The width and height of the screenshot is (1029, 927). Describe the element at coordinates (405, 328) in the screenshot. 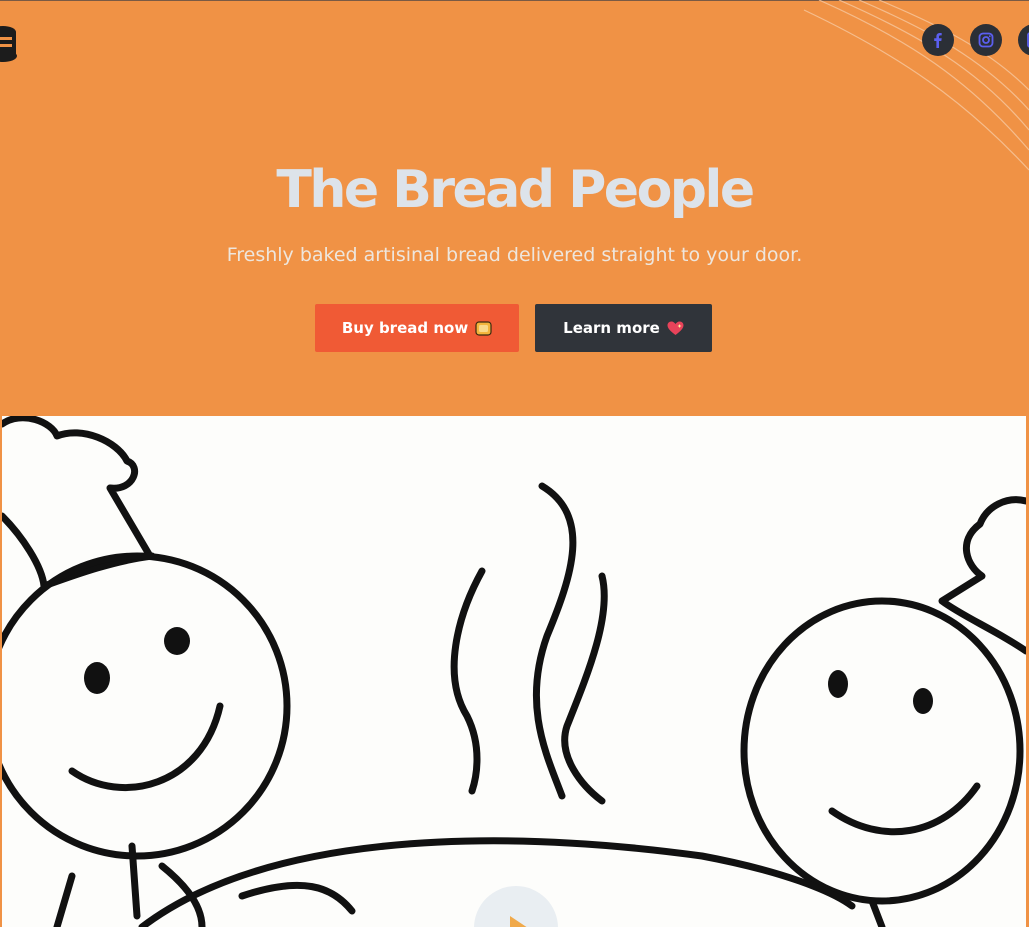

I see `buy-bread-label: Buy bread now` at that location.